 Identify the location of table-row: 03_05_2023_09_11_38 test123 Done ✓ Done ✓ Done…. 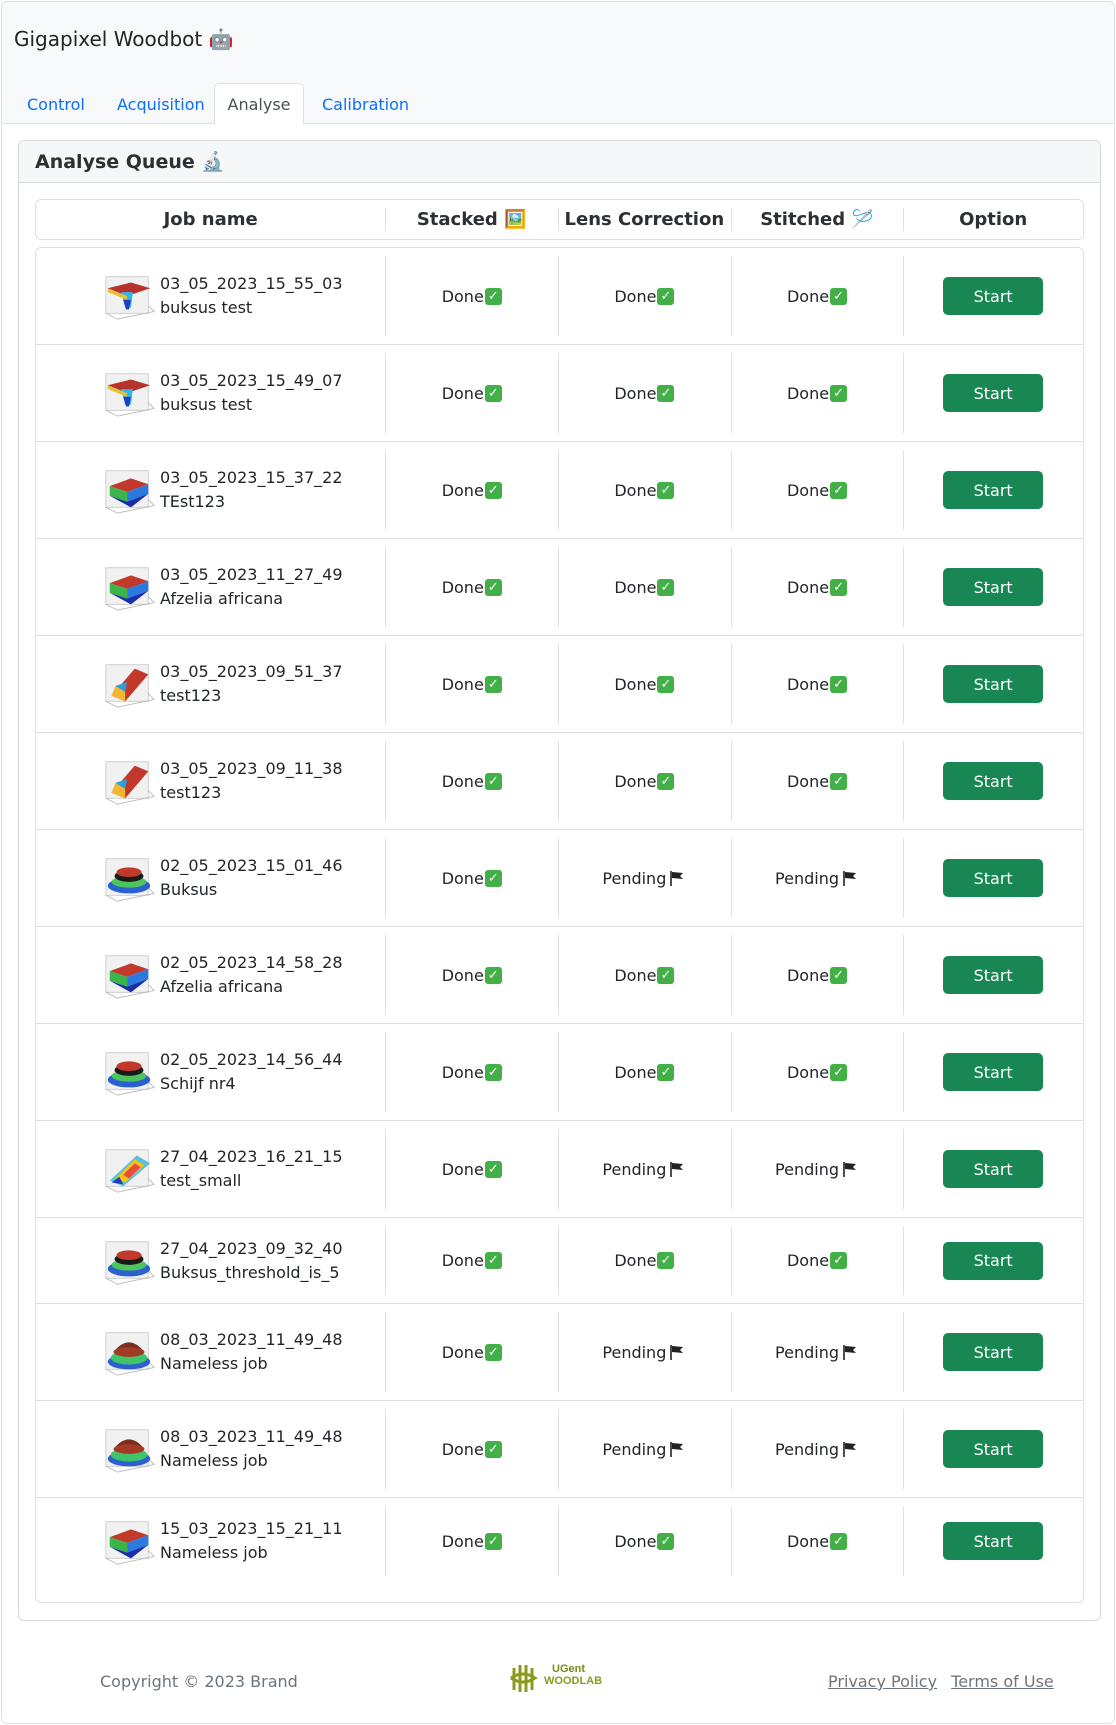
(559, 781).